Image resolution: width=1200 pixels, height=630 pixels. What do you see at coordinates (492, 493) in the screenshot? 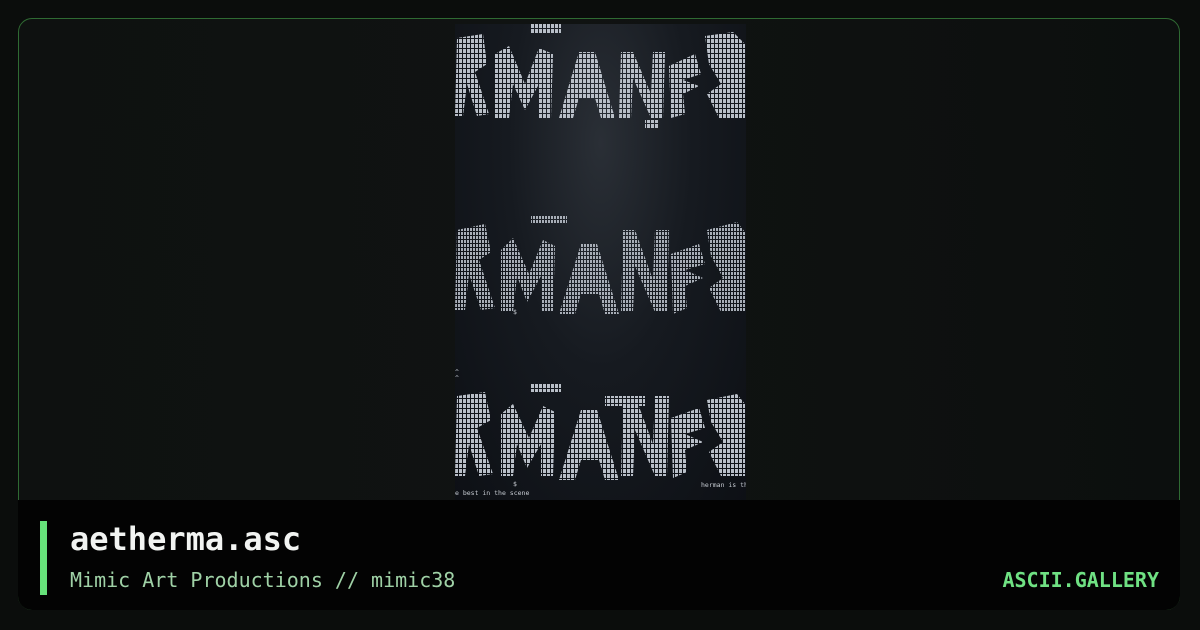
I see `art-inline-text-left: e best in the scene` at bounding box center [492, 493].